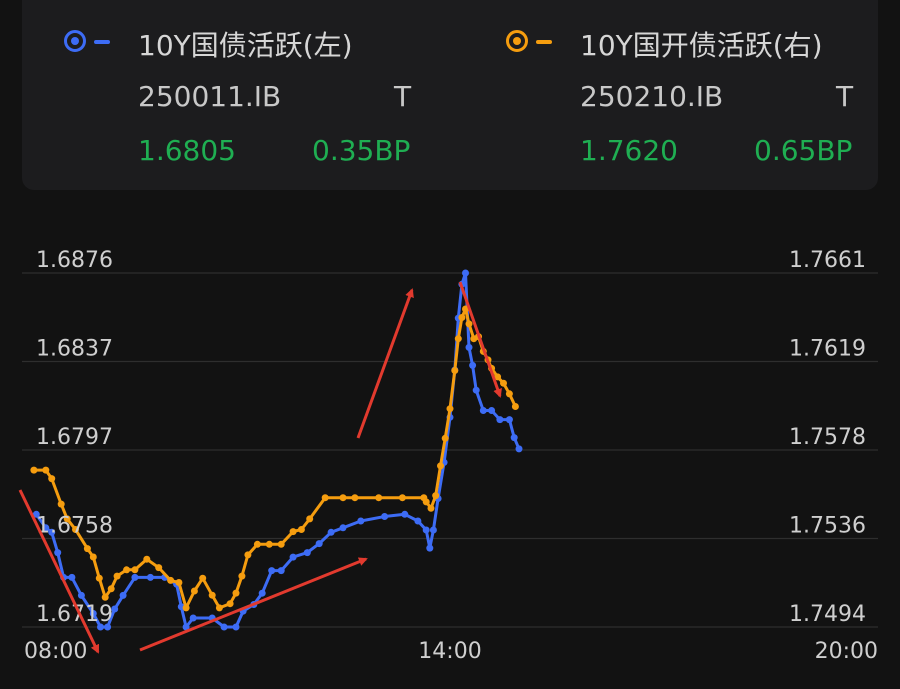 This screenshot has width=900, height=689. What do you see at coordinates (74, 349) in the screenshot?
I see `y-left-tick-label: 1.6837` at bounding box center [74, 349].